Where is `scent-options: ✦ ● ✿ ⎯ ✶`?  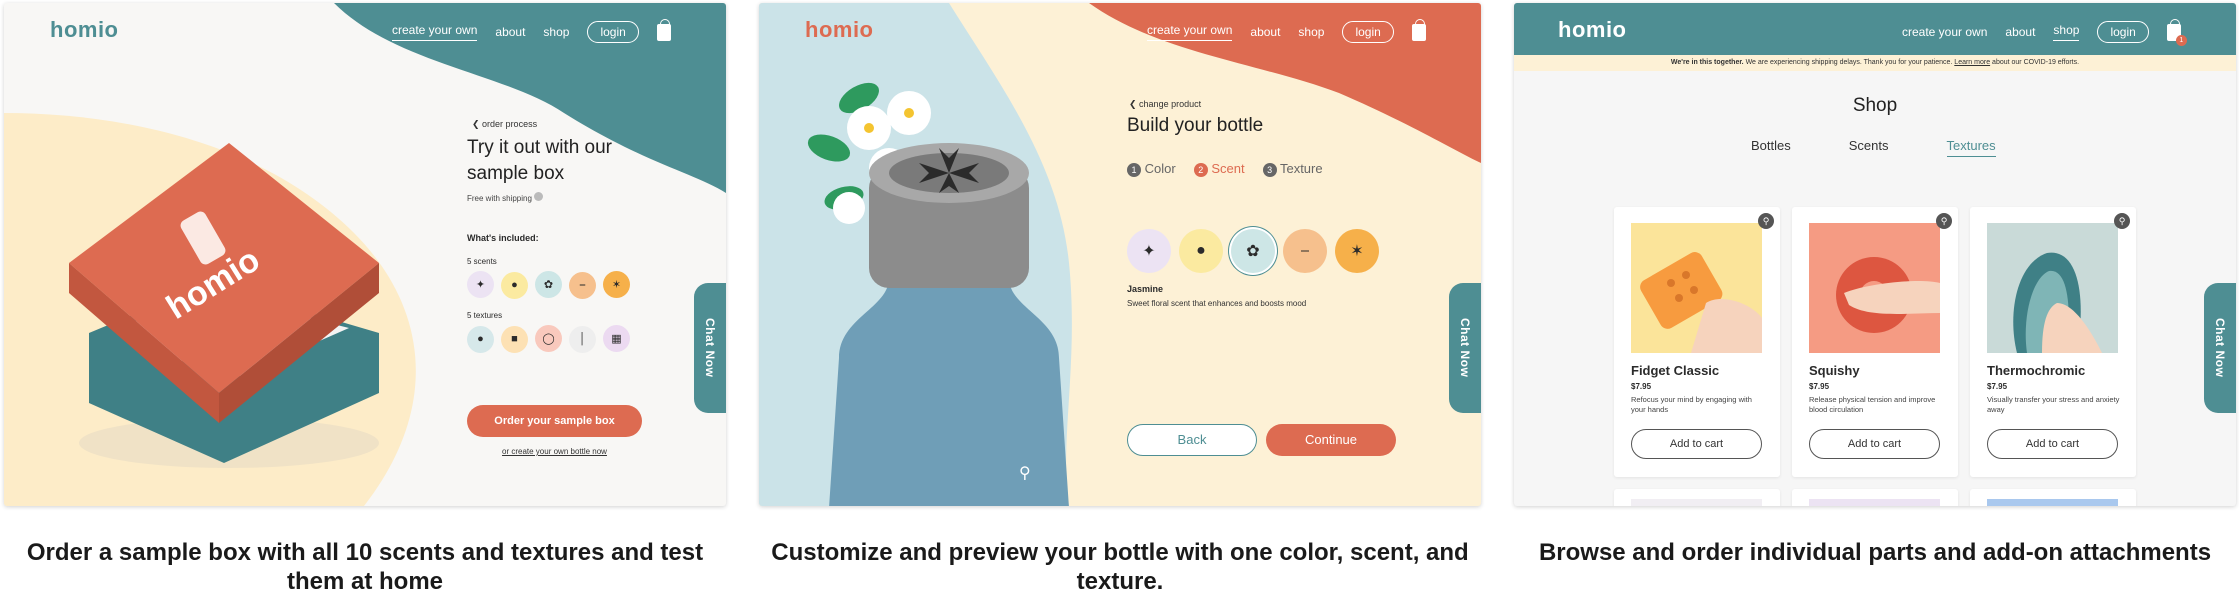 scent-options: ✦ ● ✿ ⎯ ✶ is located at coordinates (1253, 251).